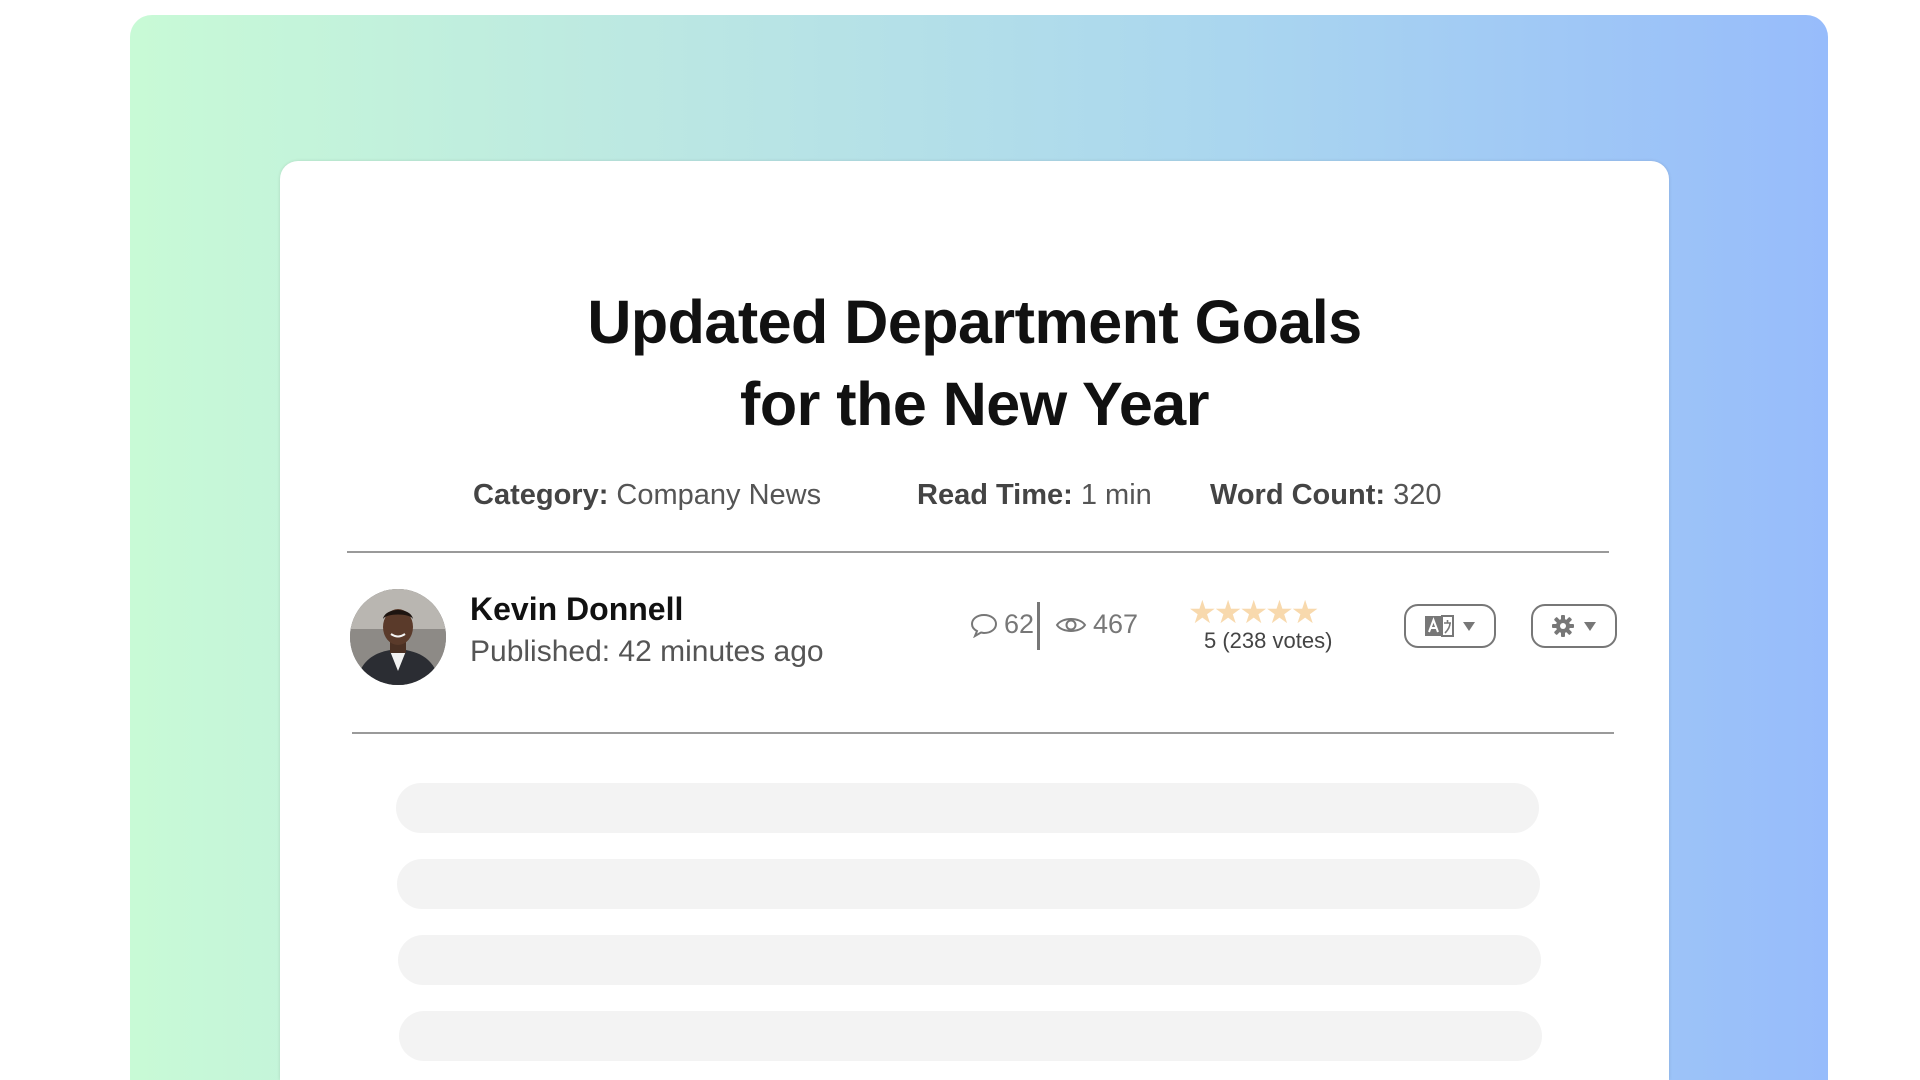 The image size is (1920, 1080). What do you see at coordinates (1439, 626) in the screenshot?
I see `translate-icon` at bounding box center [1439, 626].